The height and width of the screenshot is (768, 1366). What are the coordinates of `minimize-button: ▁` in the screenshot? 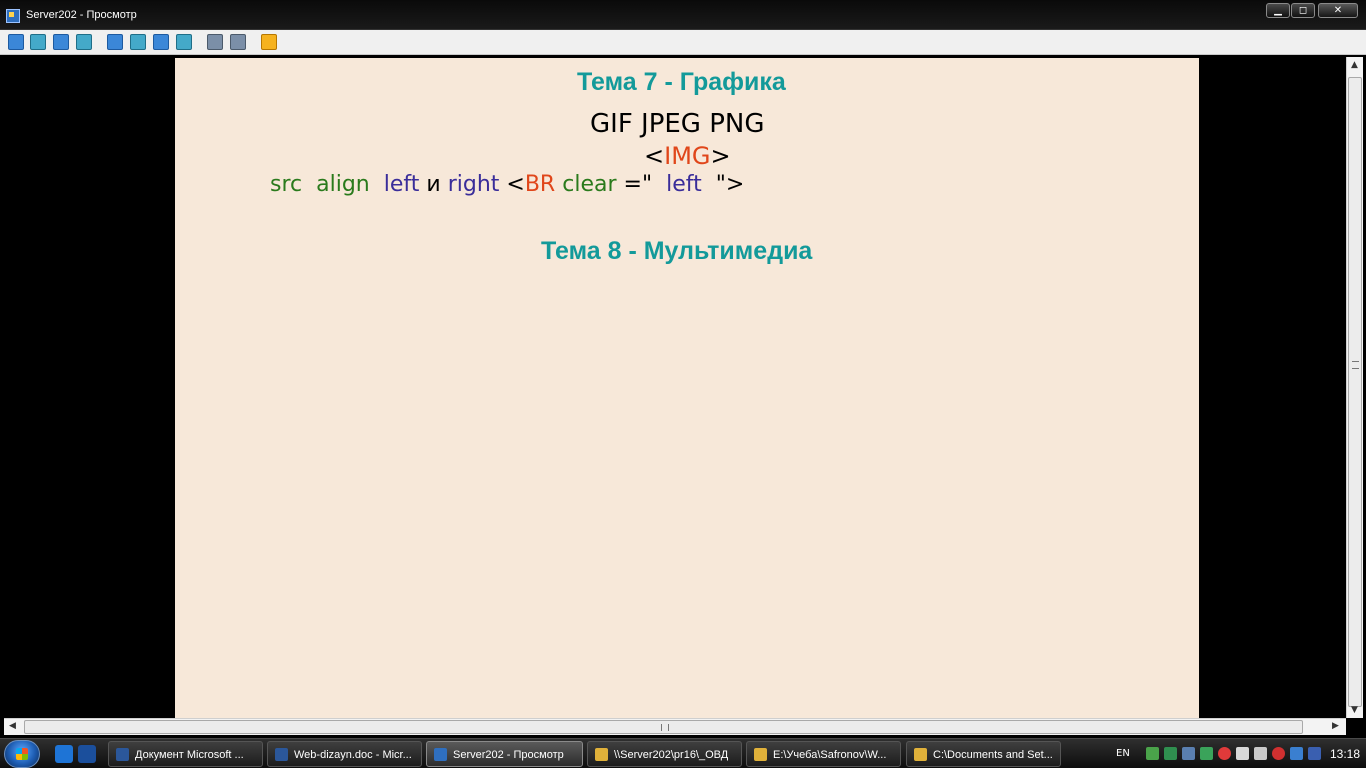 It's located at (1278, 10).